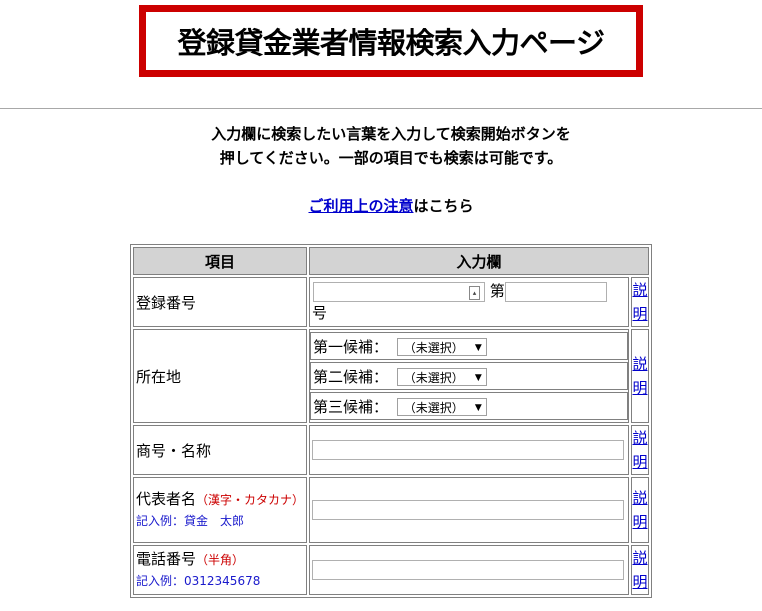 The height and width of the screenshot is (611, 762). I want to click on address-candidate-row: 第二候補： （未選択） ▼, so click(469, 376).